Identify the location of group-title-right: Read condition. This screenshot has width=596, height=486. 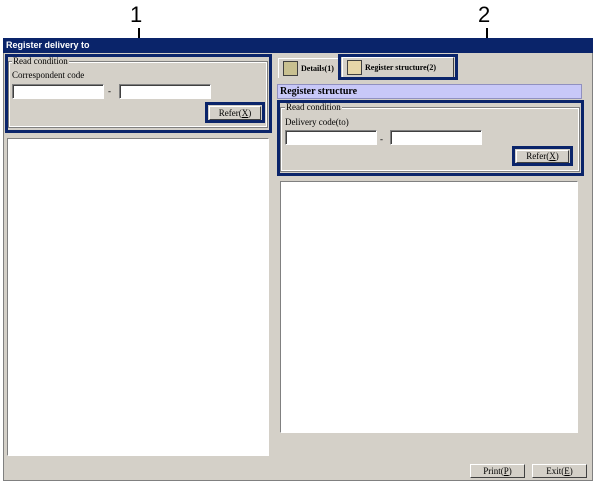
(313, 107).